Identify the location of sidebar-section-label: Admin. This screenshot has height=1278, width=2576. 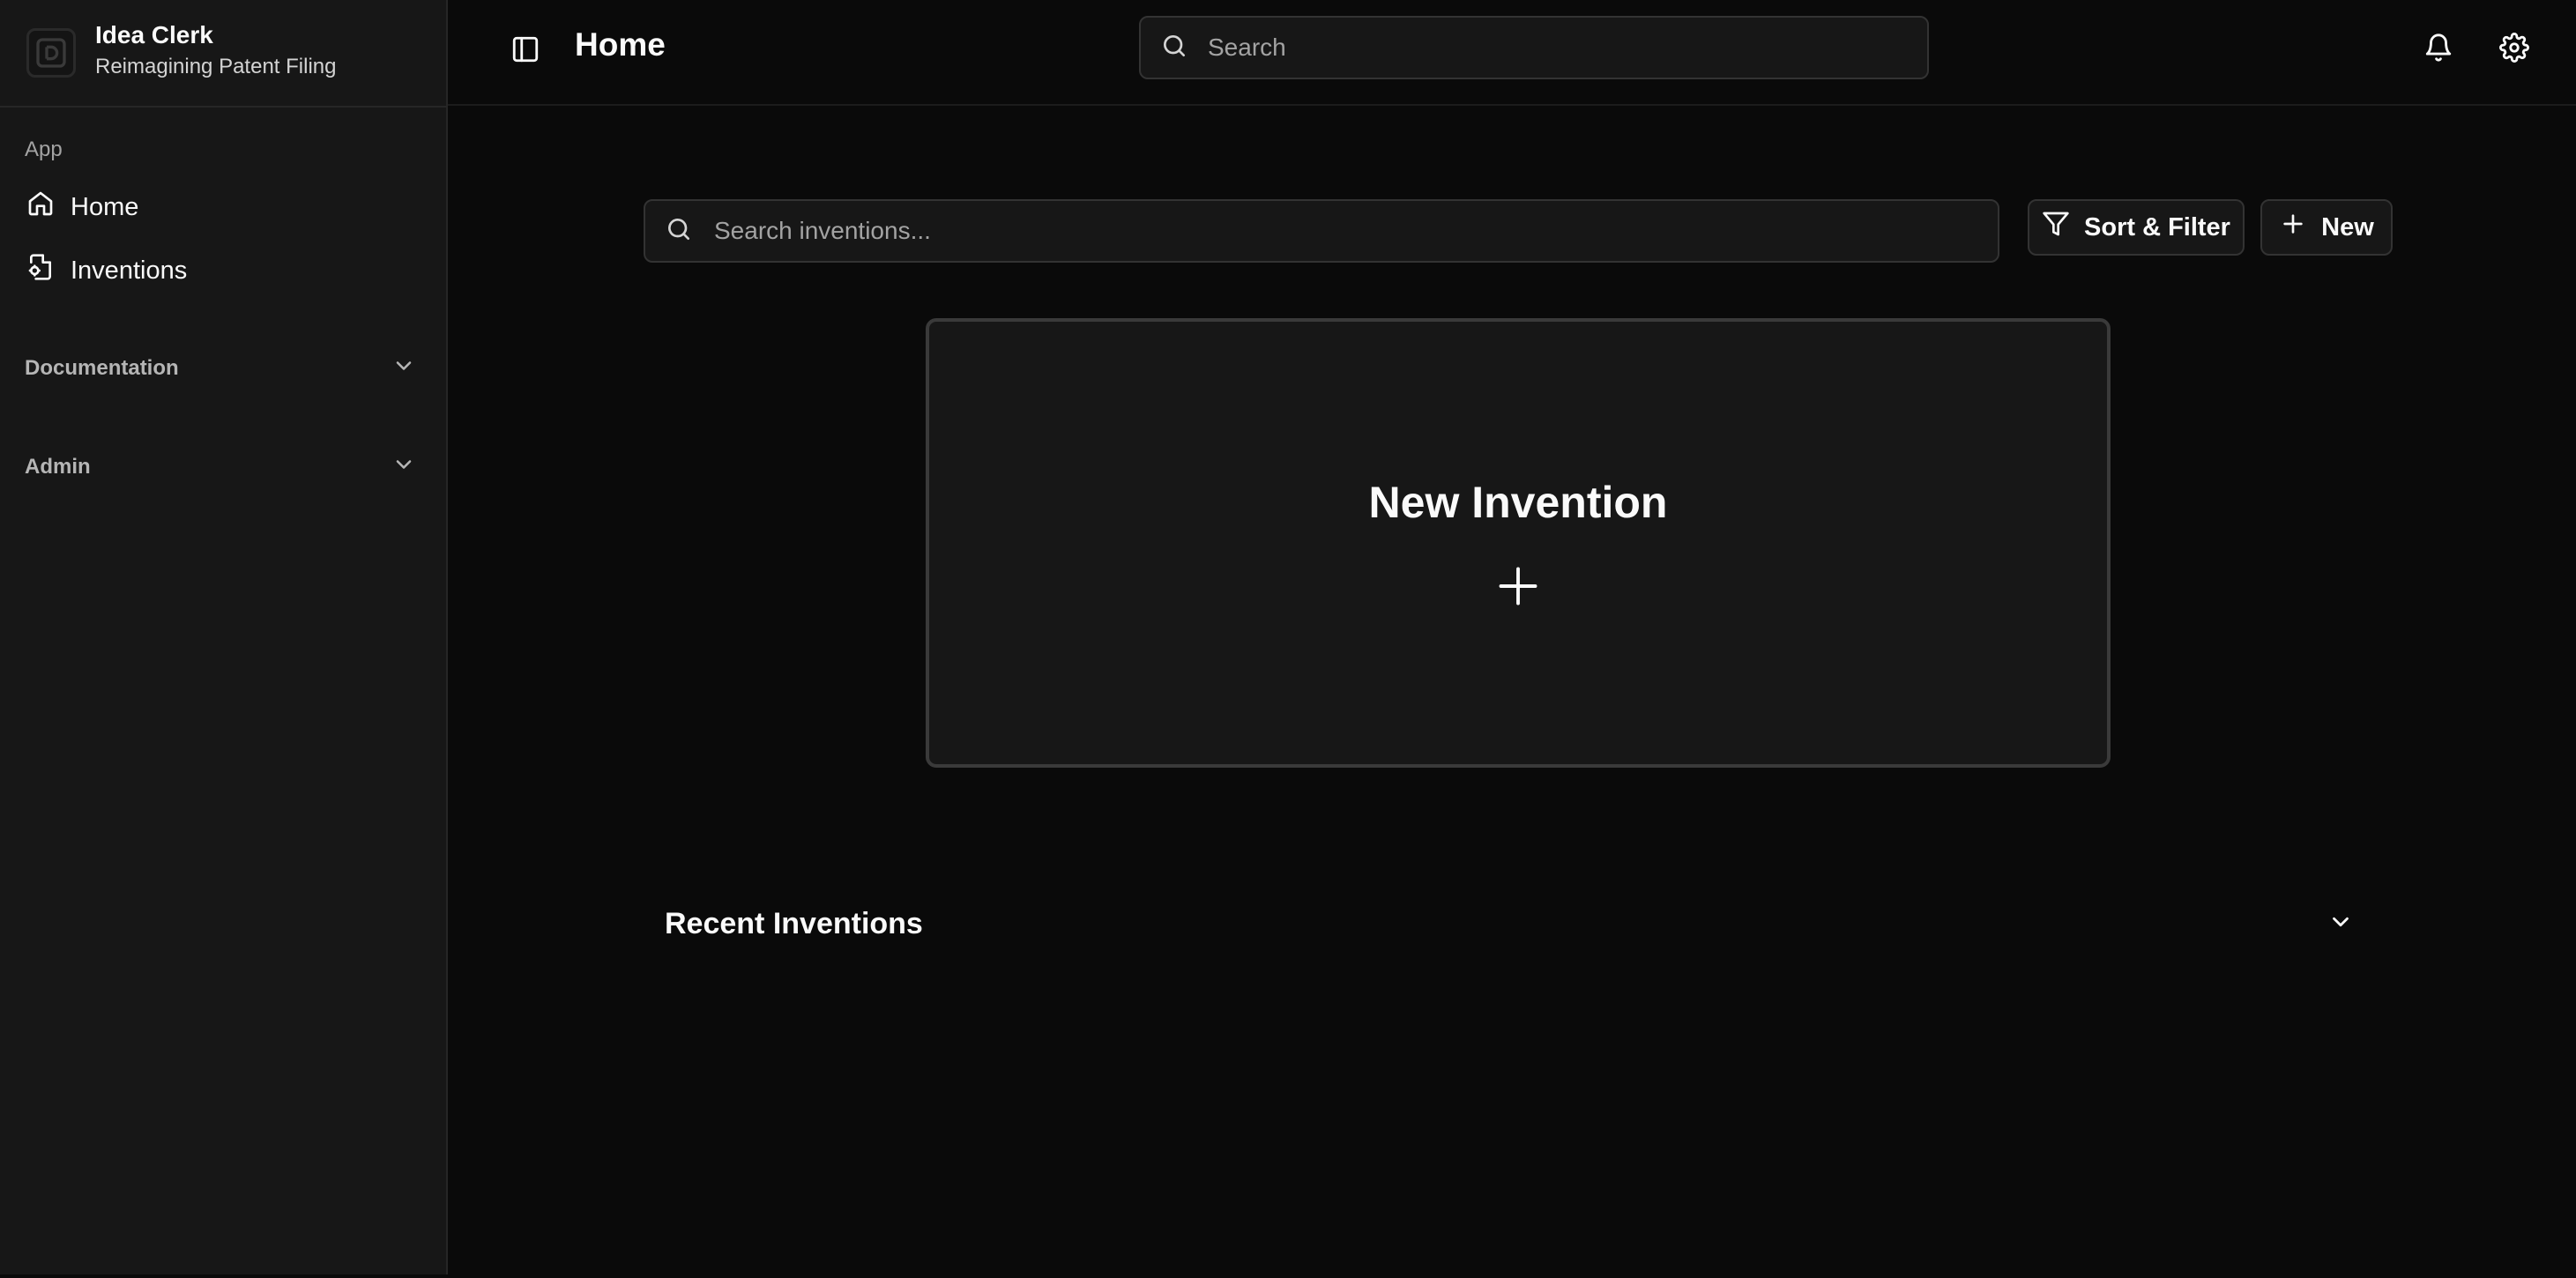
(58, 467).